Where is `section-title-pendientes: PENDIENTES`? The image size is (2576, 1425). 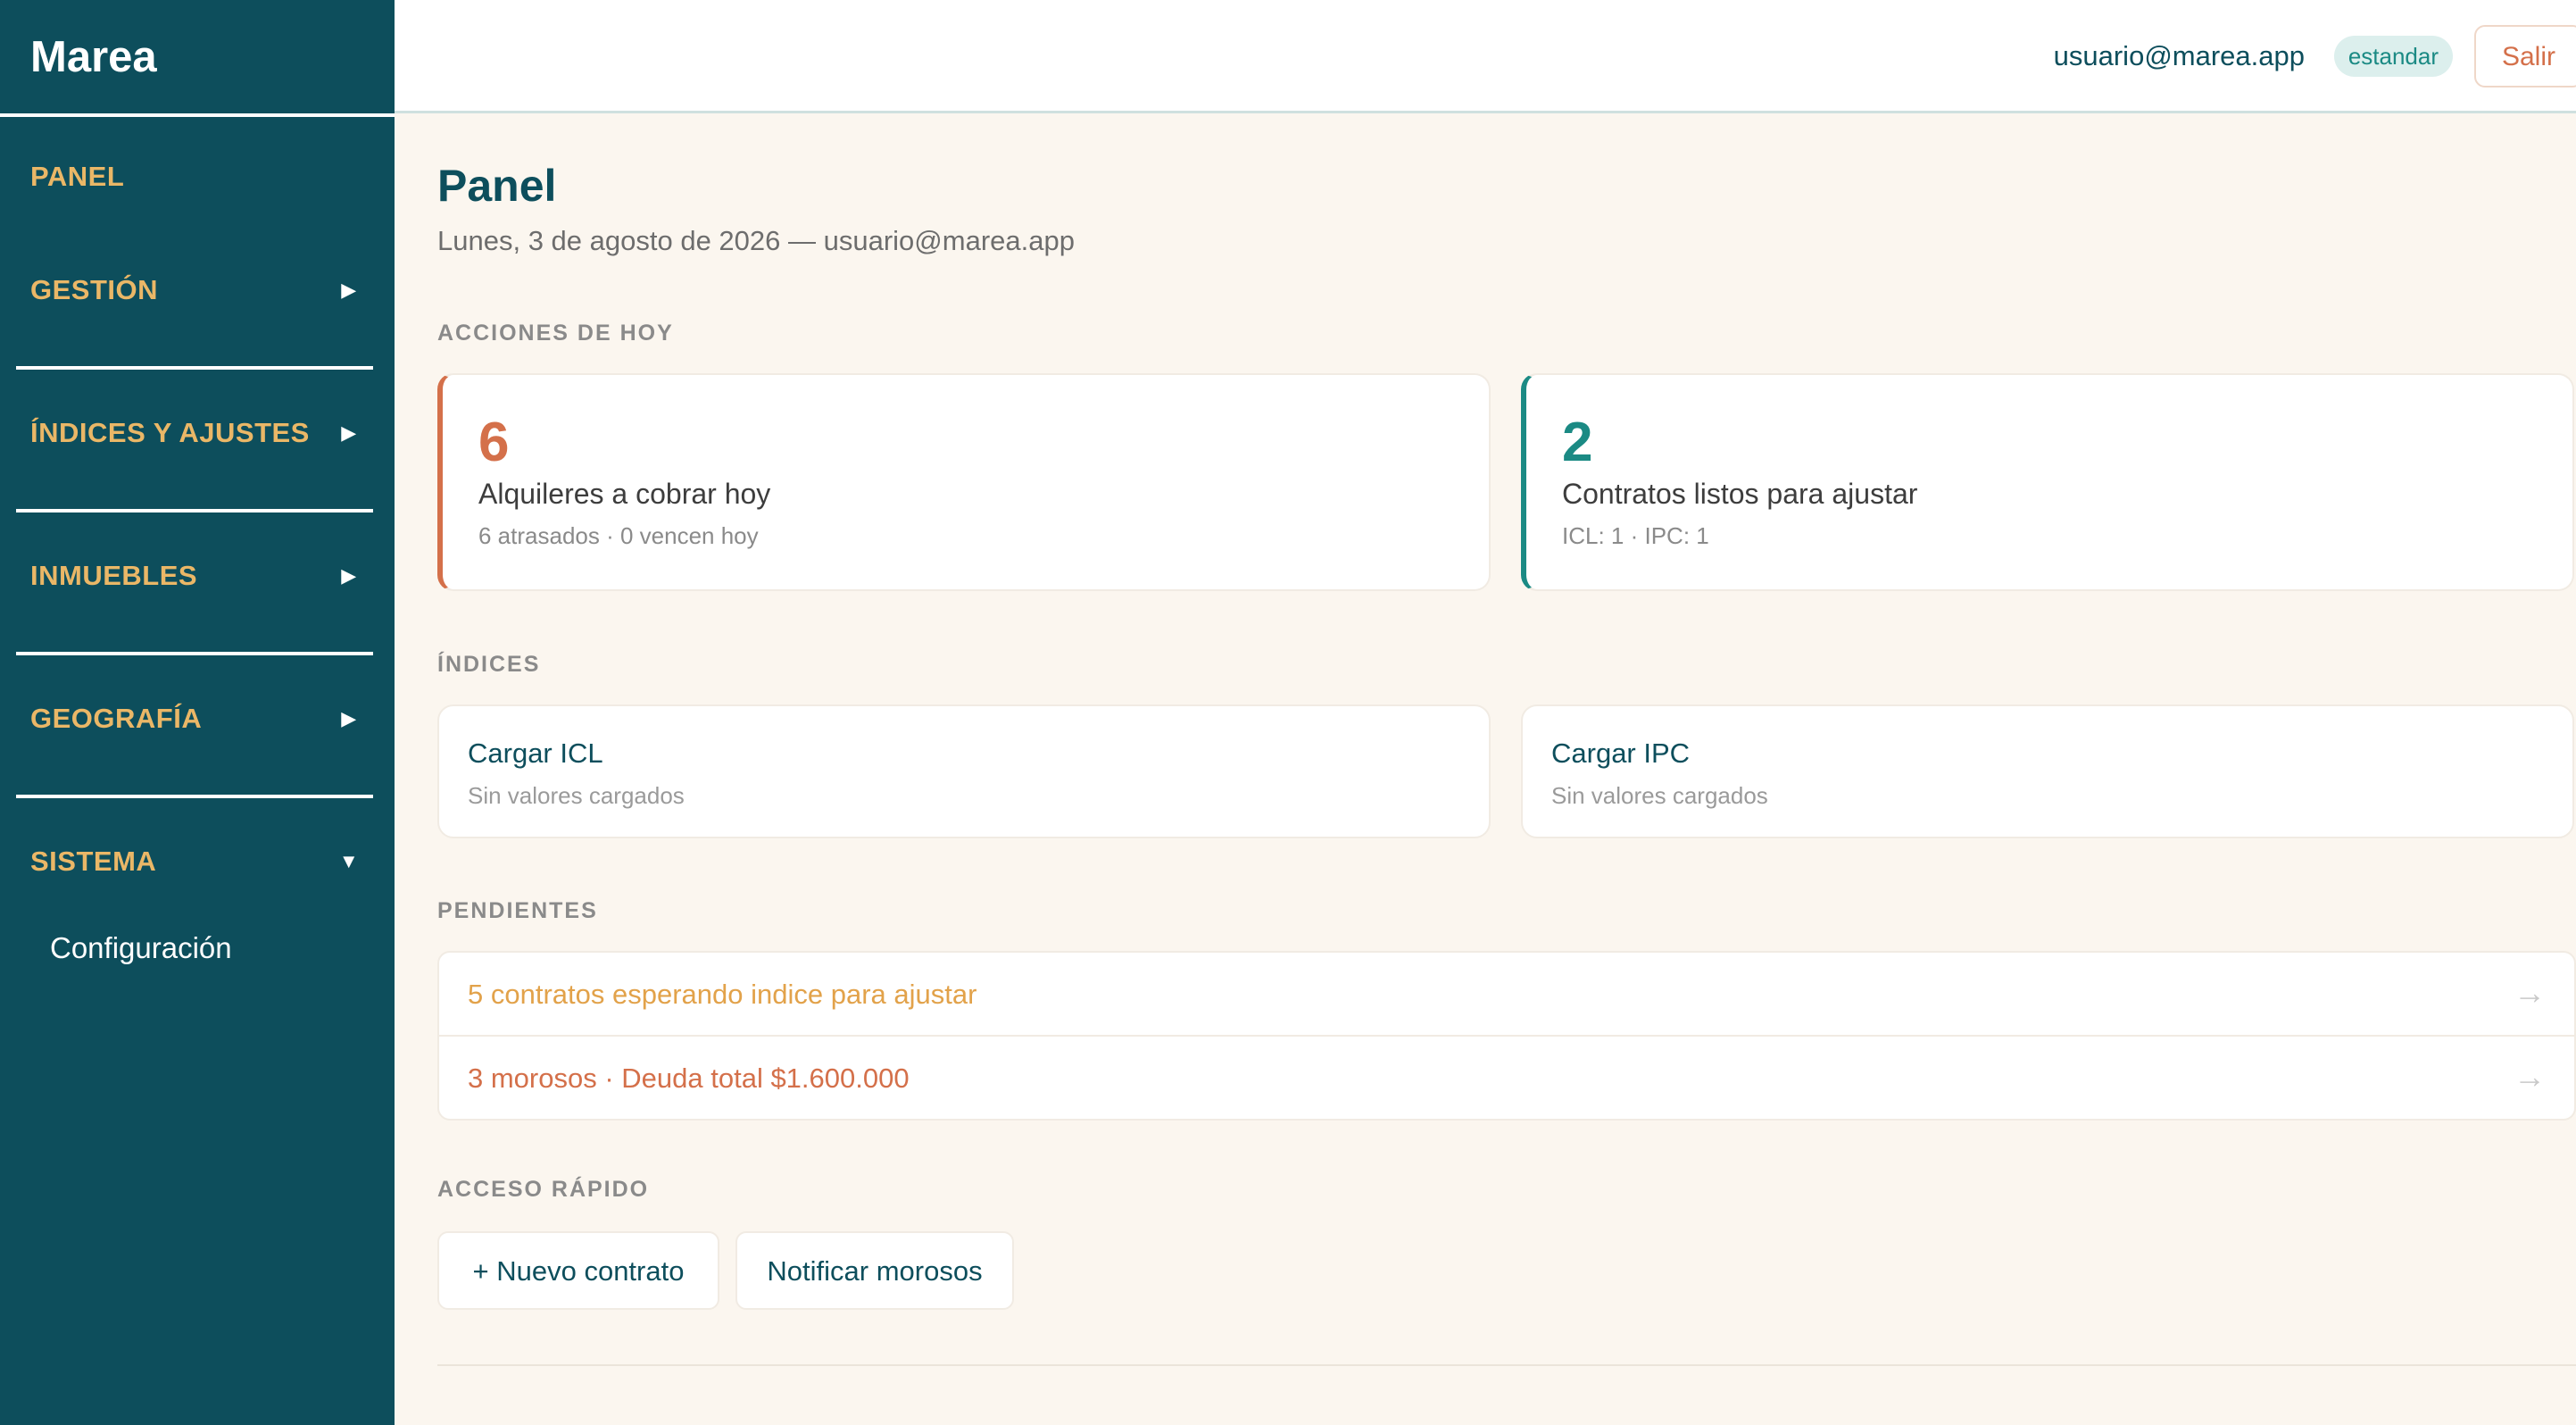 section-title-pendientes: PENDIENTES is located at coordinates (518, 911).